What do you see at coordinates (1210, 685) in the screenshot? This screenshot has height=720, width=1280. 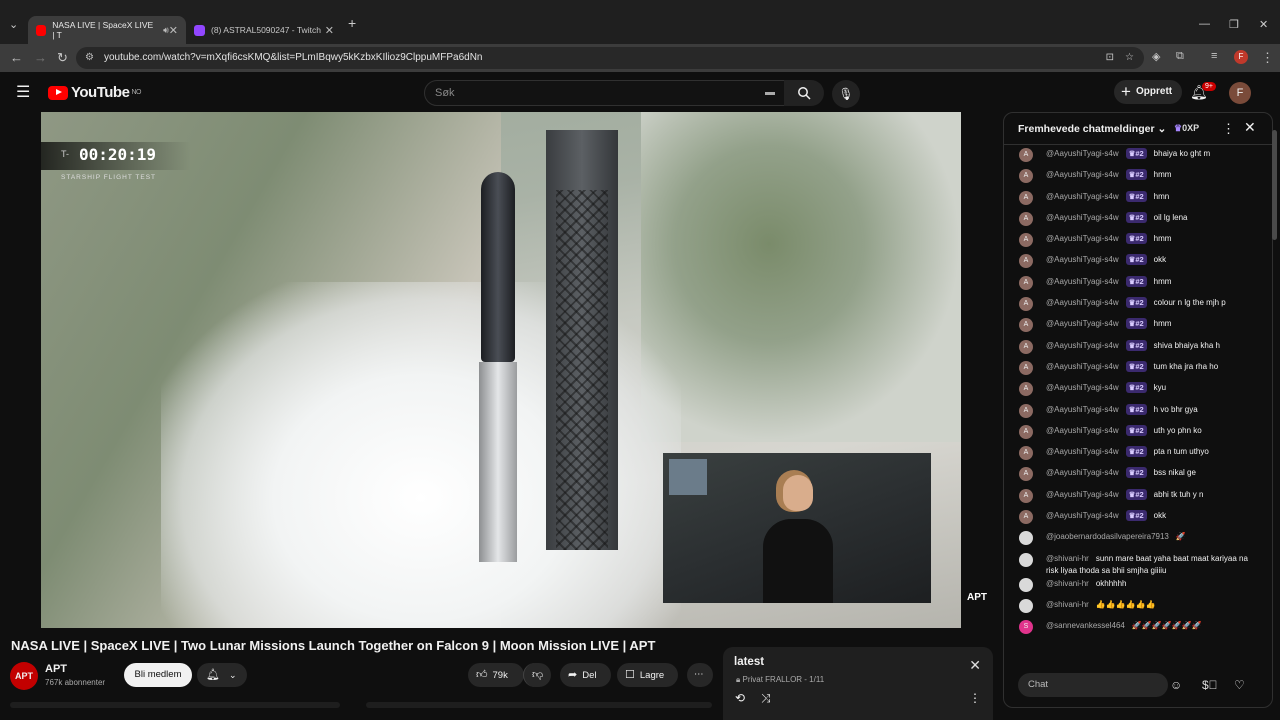 I see `super-chat-icon: $⃞` at bounding box center [1210, 685].